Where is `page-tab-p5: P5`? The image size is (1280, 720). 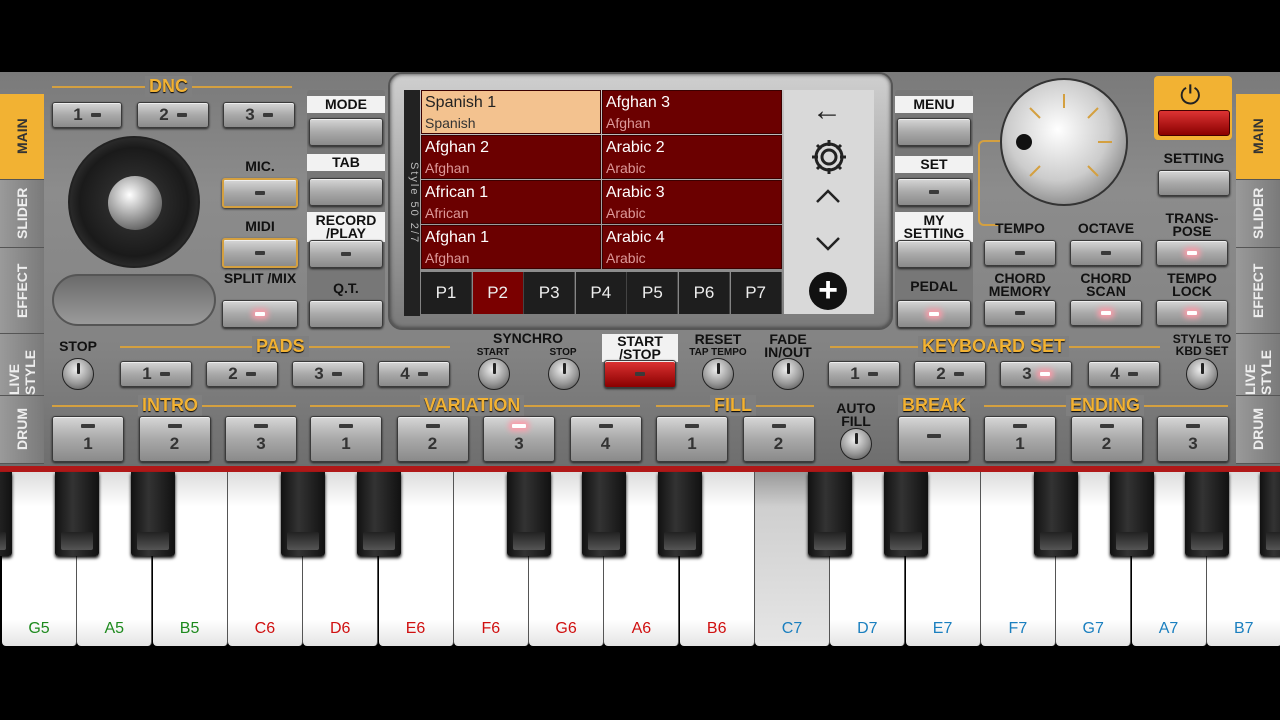
page-tab-p5: P5 is located at coordinates (653, 293).